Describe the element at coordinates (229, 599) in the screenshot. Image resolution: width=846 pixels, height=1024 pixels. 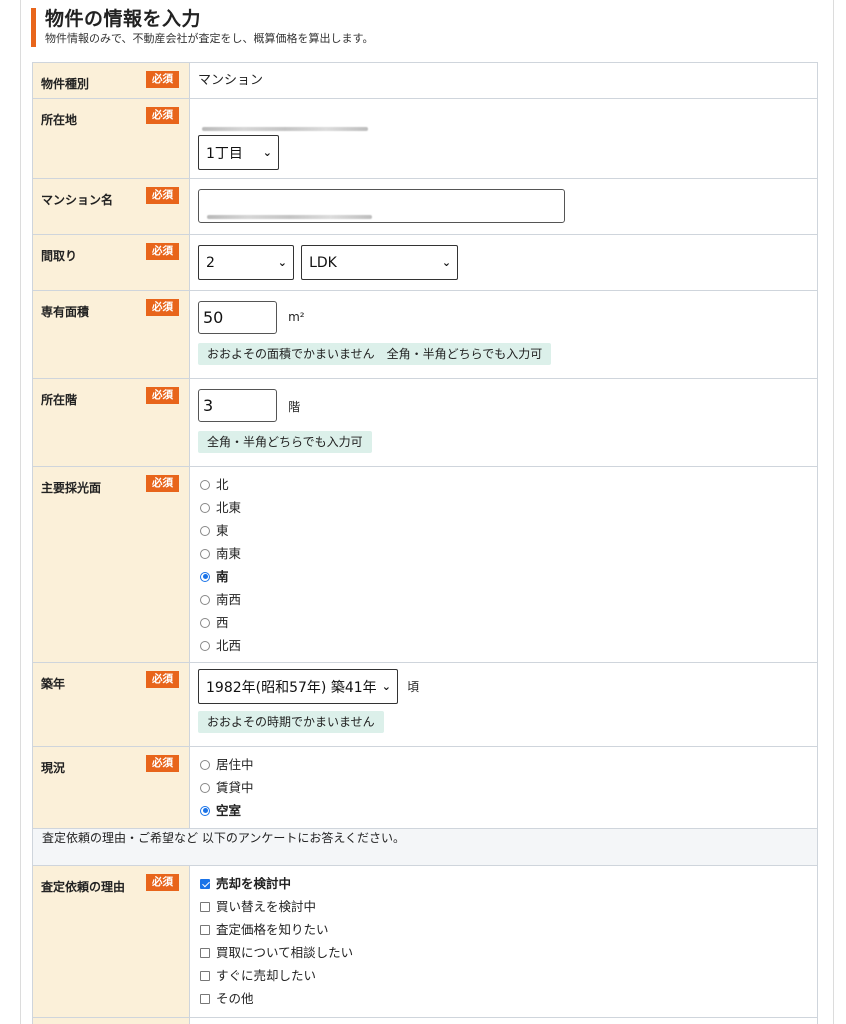
I see `option-label: 南西` at that location.